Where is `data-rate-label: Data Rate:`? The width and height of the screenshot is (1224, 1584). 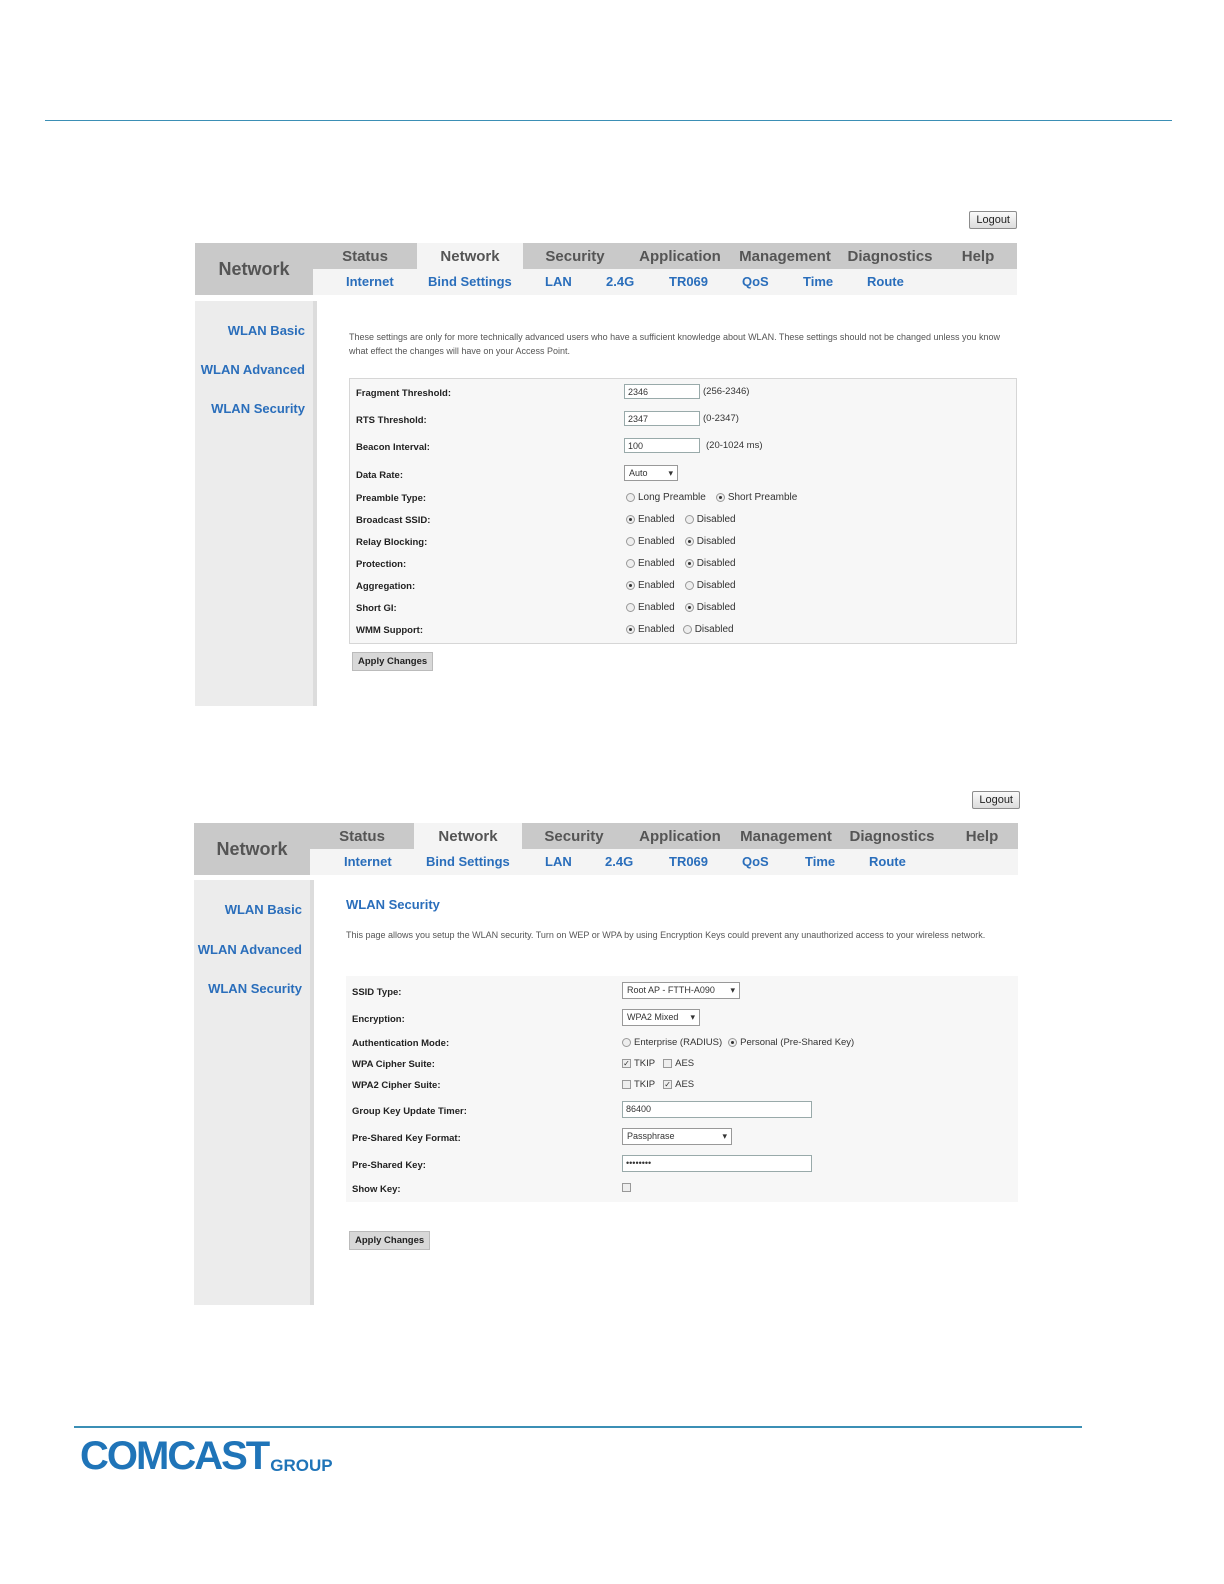 data-rate-label: Data Rate: is located at coordinates (379, 475).